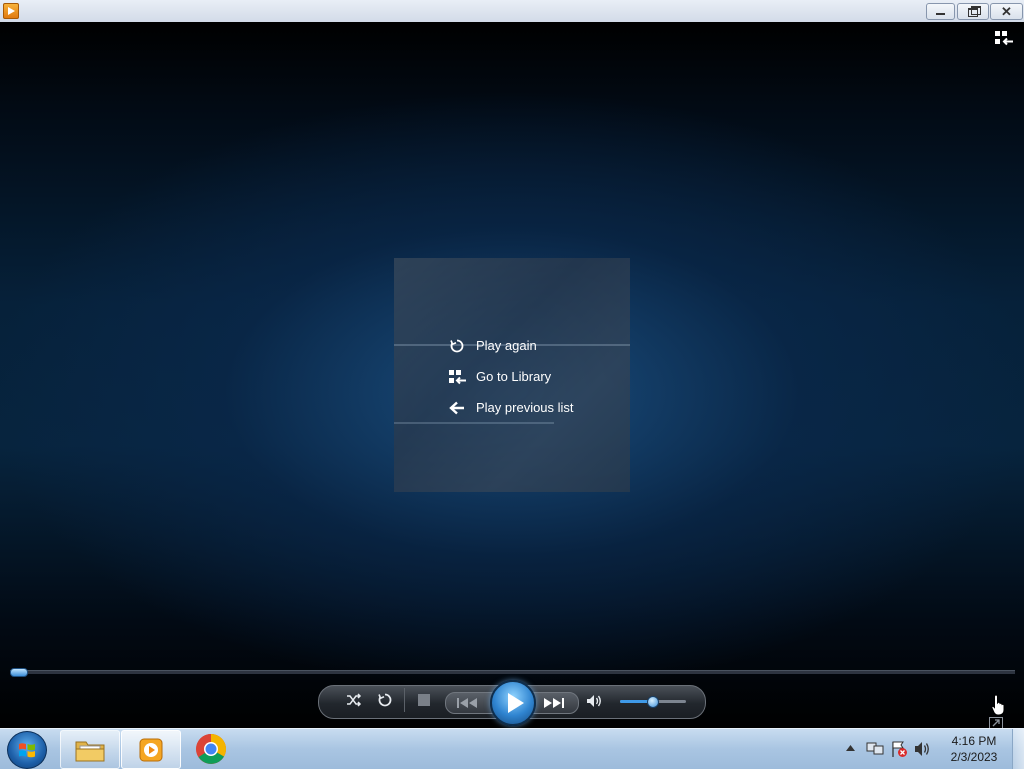 The width and height of the screenshot is (1024, 769). I want to click on folder-icon, so click(90, 751).